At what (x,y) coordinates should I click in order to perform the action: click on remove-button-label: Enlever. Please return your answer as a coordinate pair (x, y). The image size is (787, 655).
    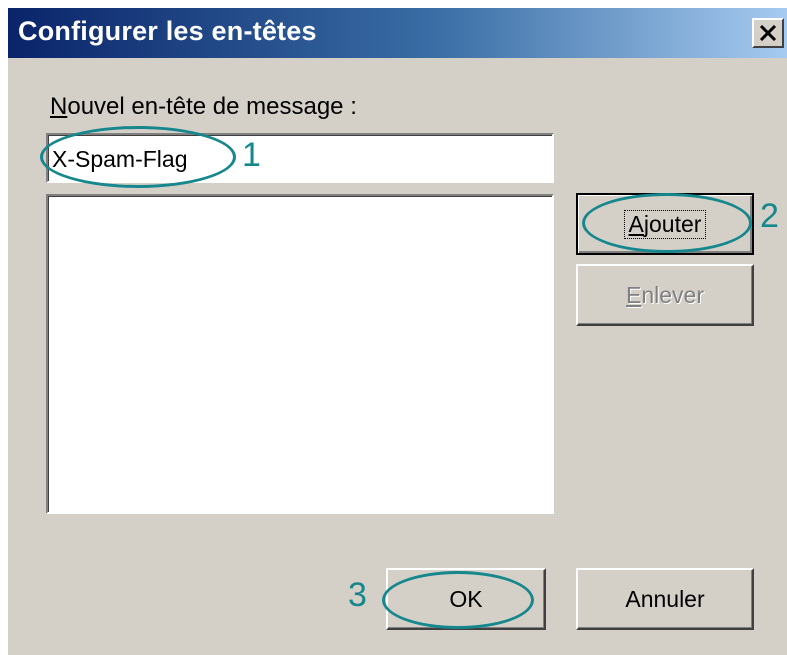
    Looking at the image, I should click on (665, 295).